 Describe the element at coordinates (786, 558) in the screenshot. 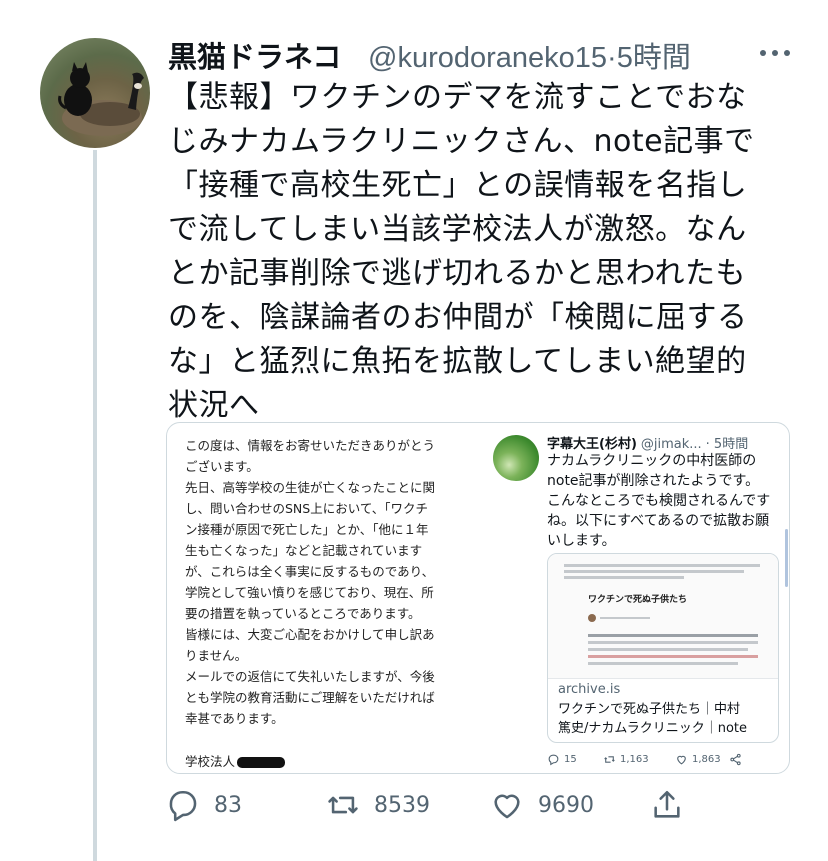

I see `scroll-indicator` at that location.